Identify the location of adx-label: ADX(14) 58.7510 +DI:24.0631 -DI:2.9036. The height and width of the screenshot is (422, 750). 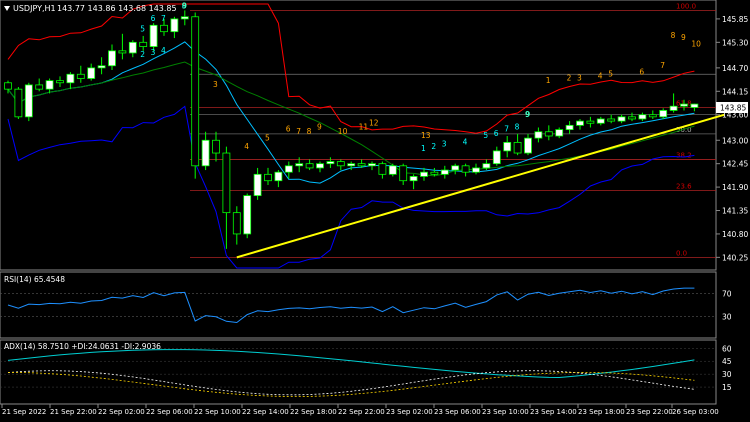
(82, 346).